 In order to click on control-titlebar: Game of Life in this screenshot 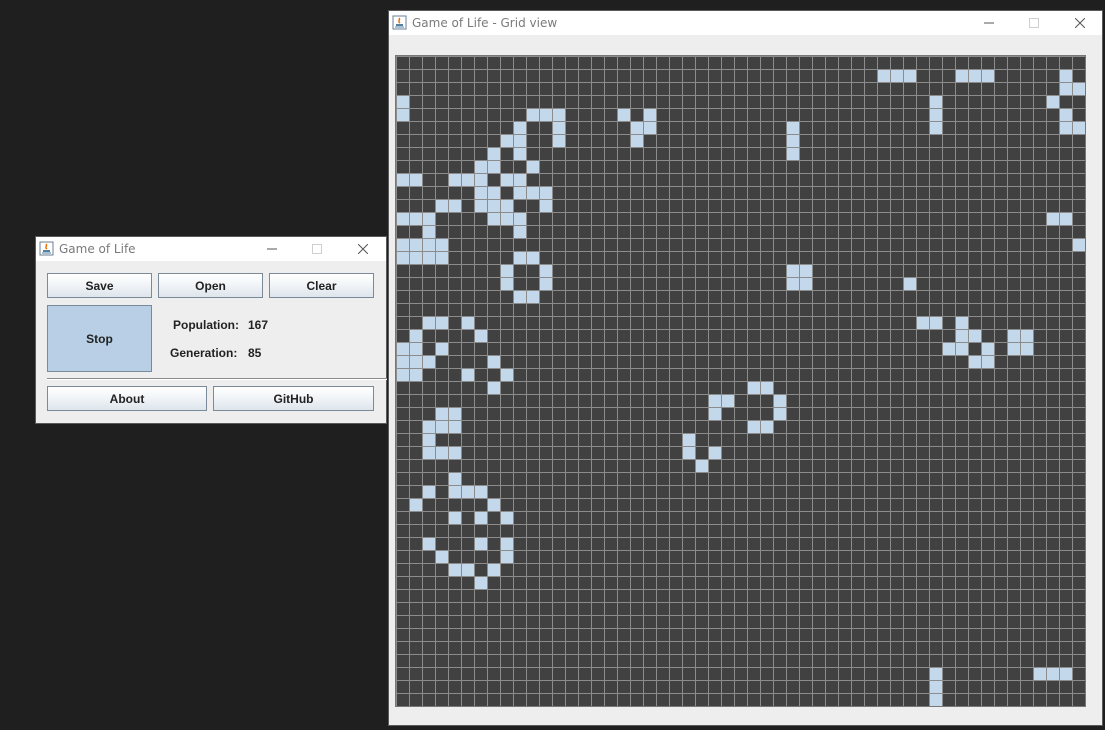, I will do `click(211, 249)`.